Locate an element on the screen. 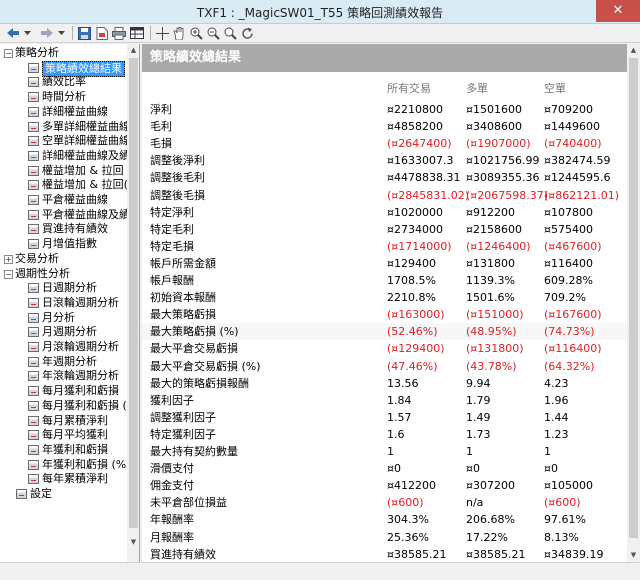 The width and height of the screenshot is (640, 580). hand-pan-icon is located at coordinates (179, 33).